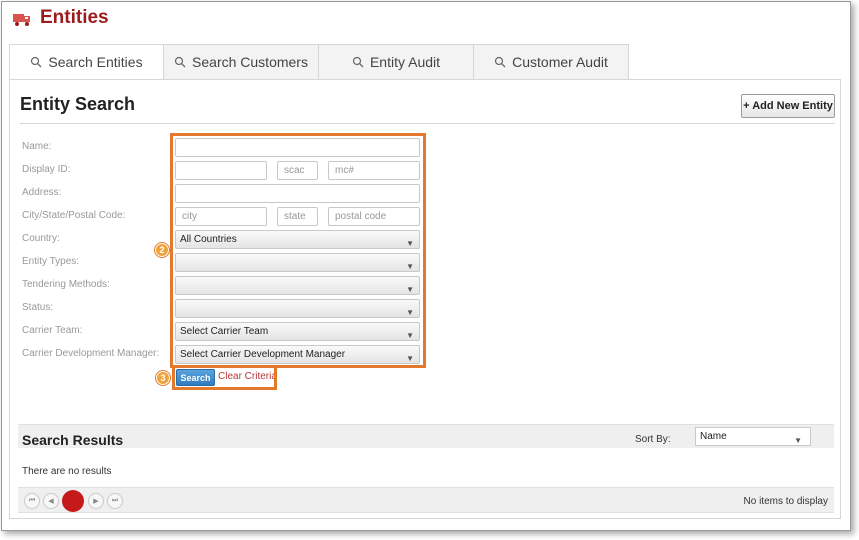 The image size is (859, 540). What do you see at coordinates (224, 377) in the screenshot?
I see `actions-highlight` at bounding box center [224, 377].